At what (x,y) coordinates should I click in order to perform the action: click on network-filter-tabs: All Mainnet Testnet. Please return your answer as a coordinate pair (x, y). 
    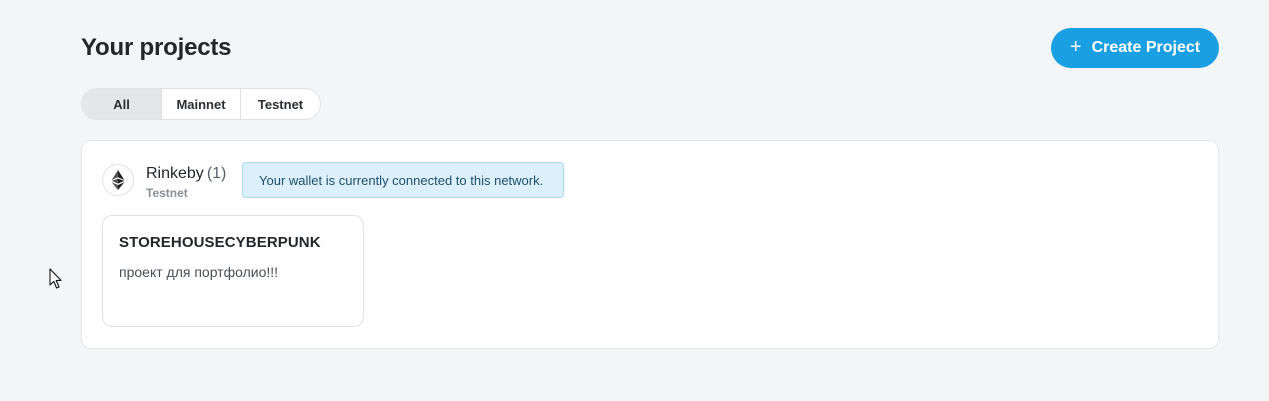
    Looking at the image, I should click on (201, 104).